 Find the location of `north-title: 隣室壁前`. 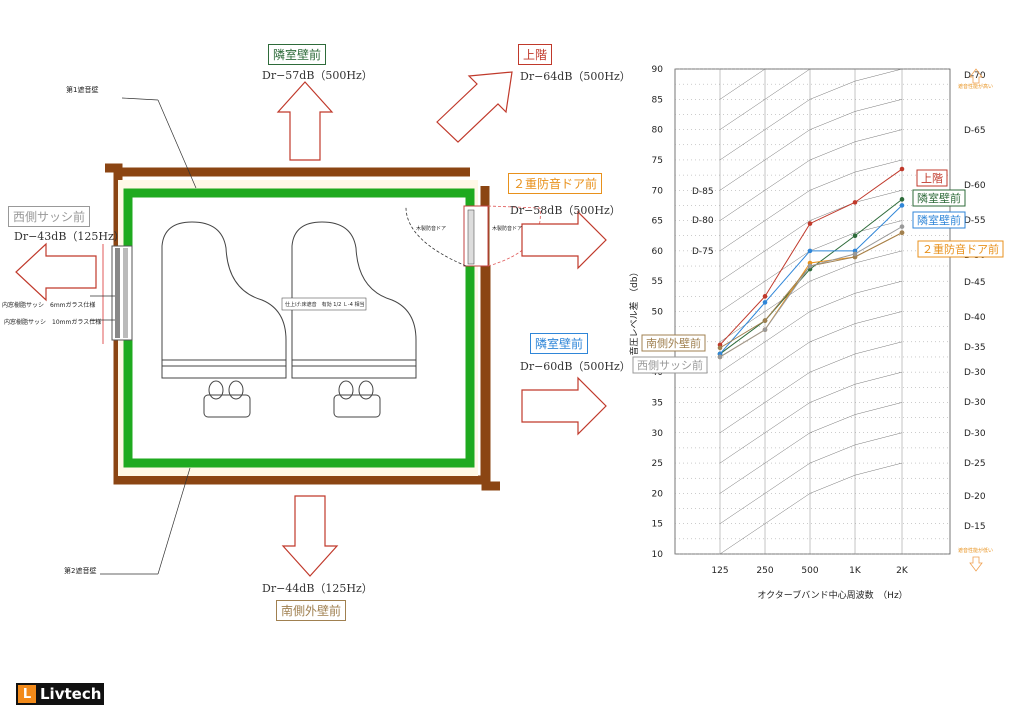

north-title: 隣室壁前 is located at coordinates (297, 54).